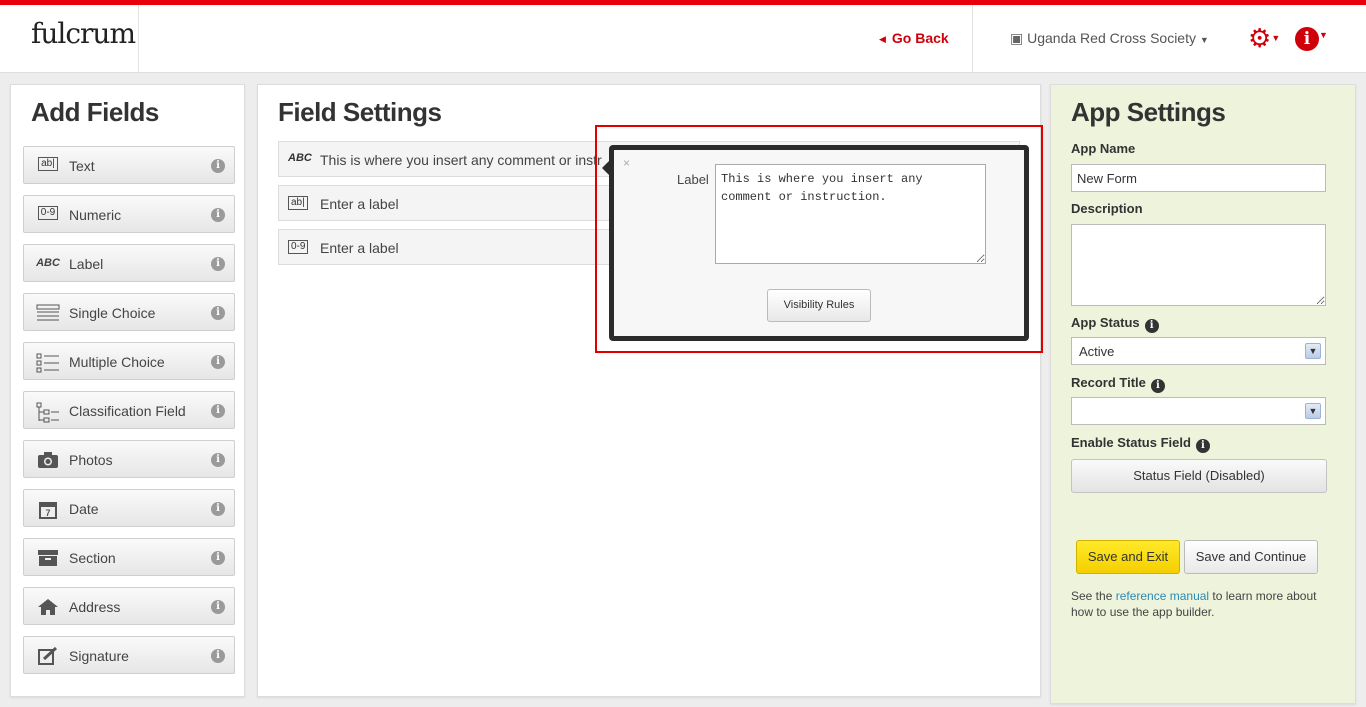 This screenshot has height=707, width=1366. I want to click on add-date-field-button: 7 Date i, so click(129, 508).